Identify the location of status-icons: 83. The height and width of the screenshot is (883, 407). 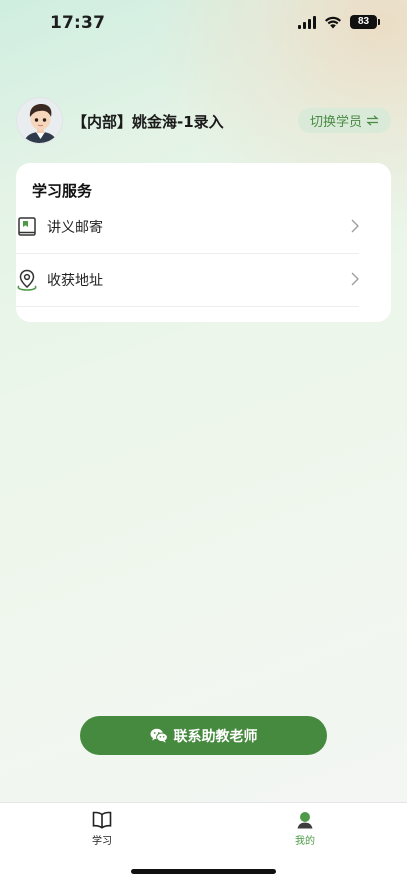
(339, 22).